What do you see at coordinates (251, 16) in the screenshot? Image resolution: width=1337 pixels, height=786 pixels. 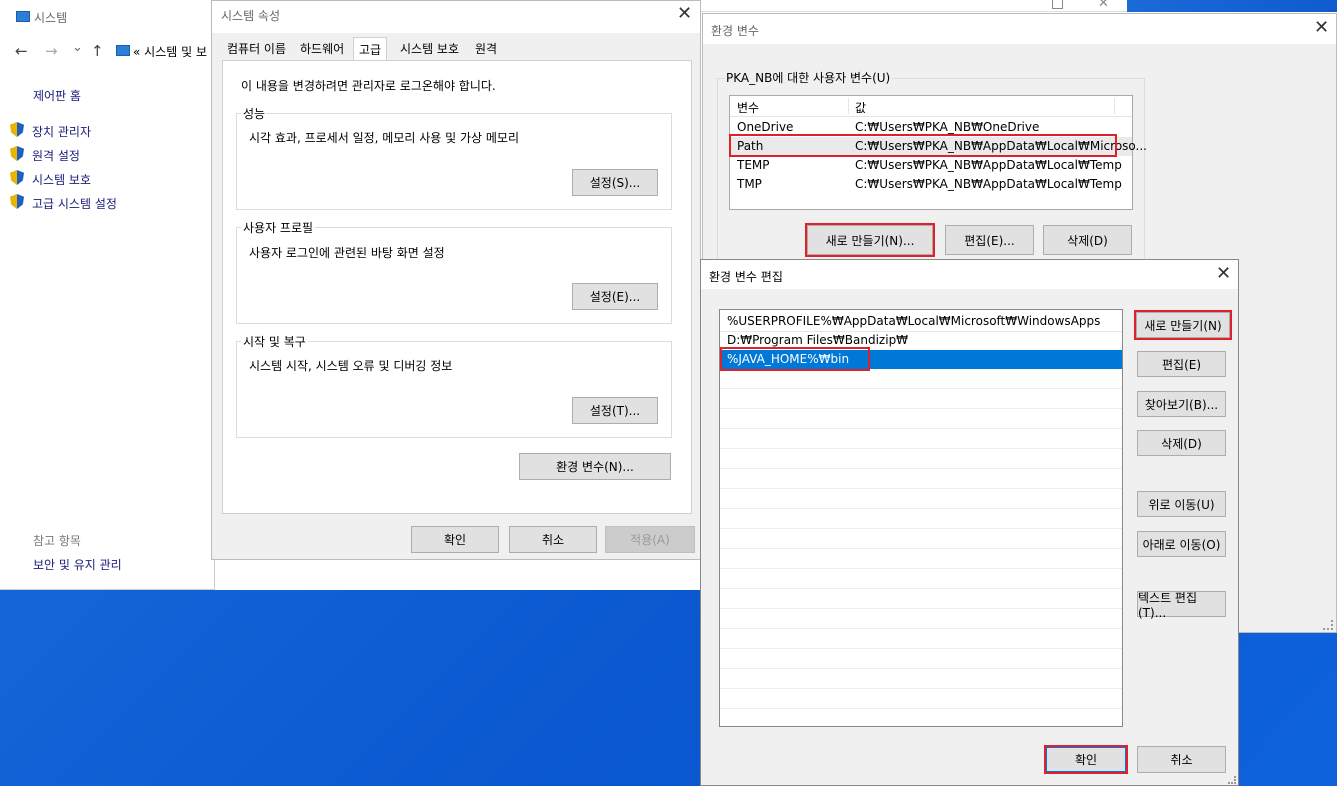 I see `sysprops-title: 시스템 속성` at bounding box center [251, 16].